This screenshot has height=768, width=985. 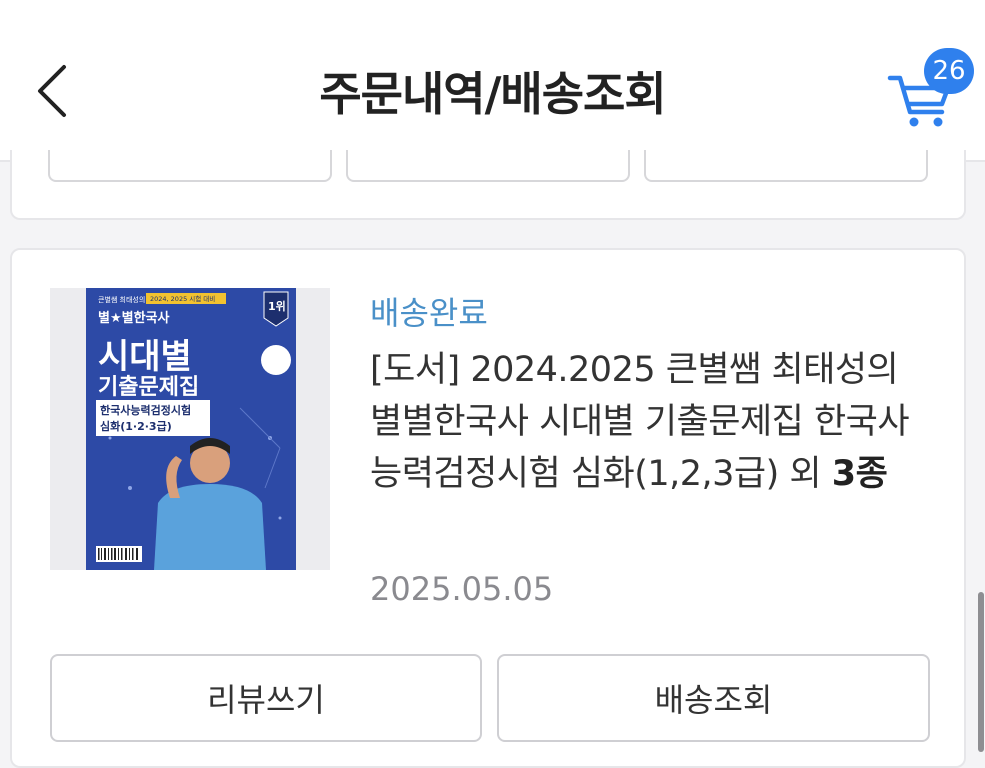 I want to click on cart-button: 26, so click(x=930, y=89).